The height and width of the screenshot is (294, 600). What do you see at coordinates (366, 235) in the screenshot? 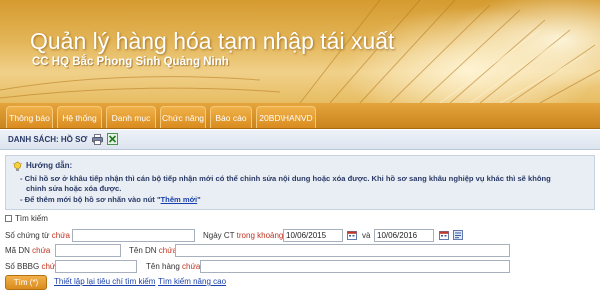
I see `and-label: và` at bounding box center [366, 235].